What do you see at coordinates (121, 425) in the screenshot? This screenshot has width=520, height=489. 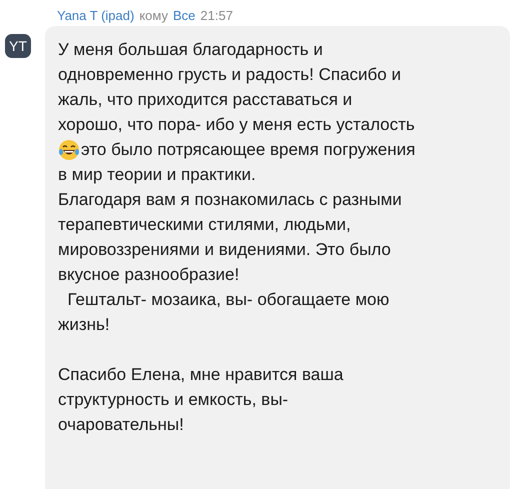 I see `message-line: очаровательны!` at bounding box center [121, 425].